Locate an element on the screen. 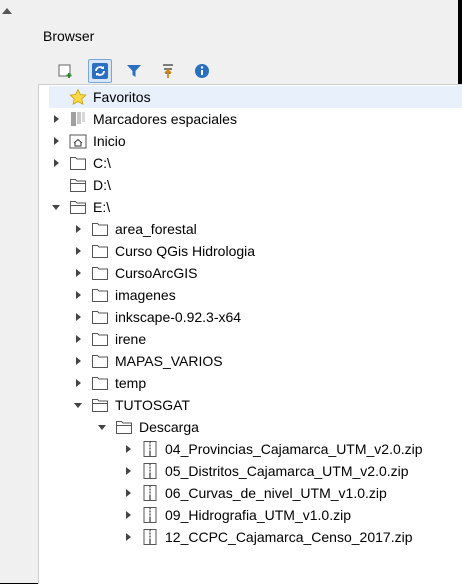 Image resolution: width=462 pixels, height=584 pixels. tree-item: 05_Distritos_Cajamarca_UTM_v2.0.zip is located at coordinates (265, 471).